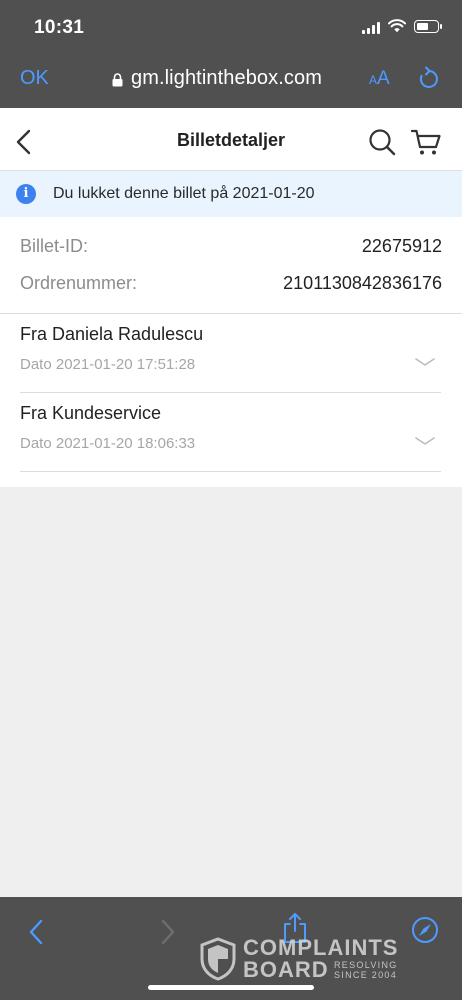 The image size is (462, 1000). What do you see at coordinates (226, 78) in the screenshot?
I see `url-text: gm.lightinthebox.com` at bounding box center [226, 78].